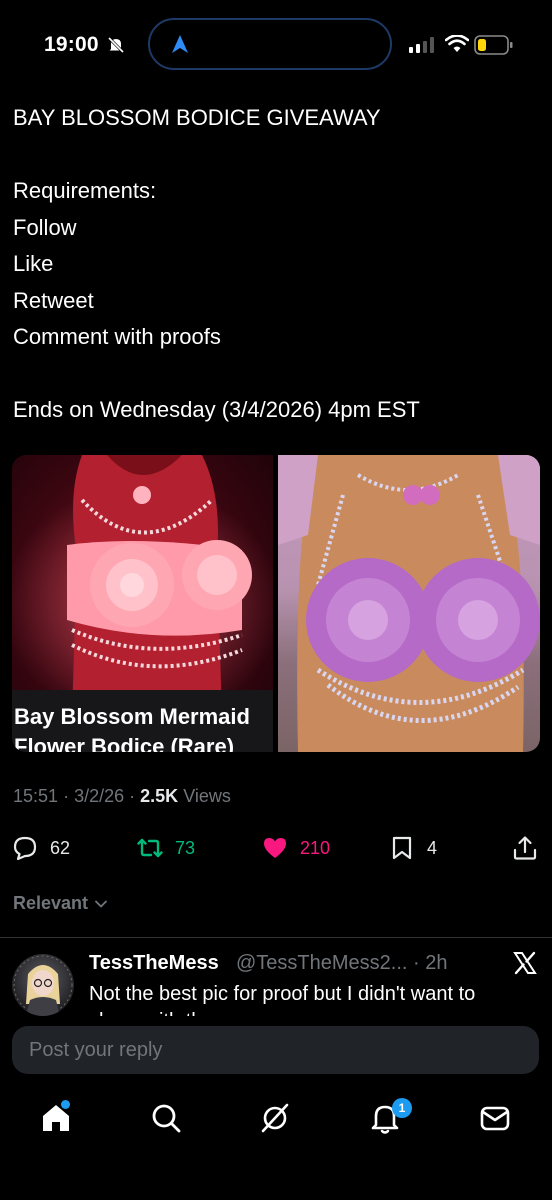 The image size is (552, 1200). I want to click on status-bar: 19:00, so click(276, 45).